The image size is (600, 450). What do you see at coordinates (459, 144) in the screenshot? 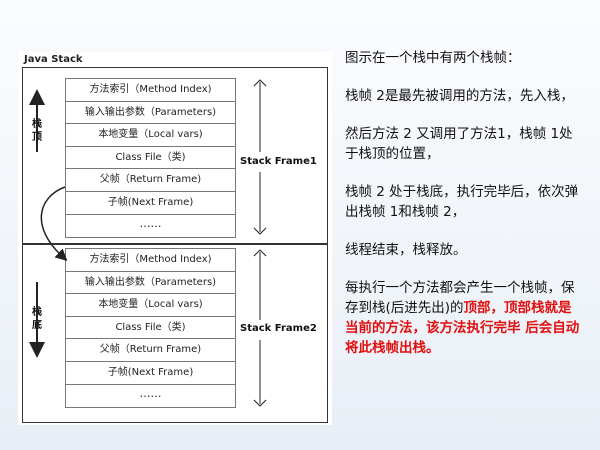
I see `para-method2-calls-method1: 然后方法 2 又调用了方法1，栈帧 1处于栈顶的位置，` at bounding box center [459, 144].